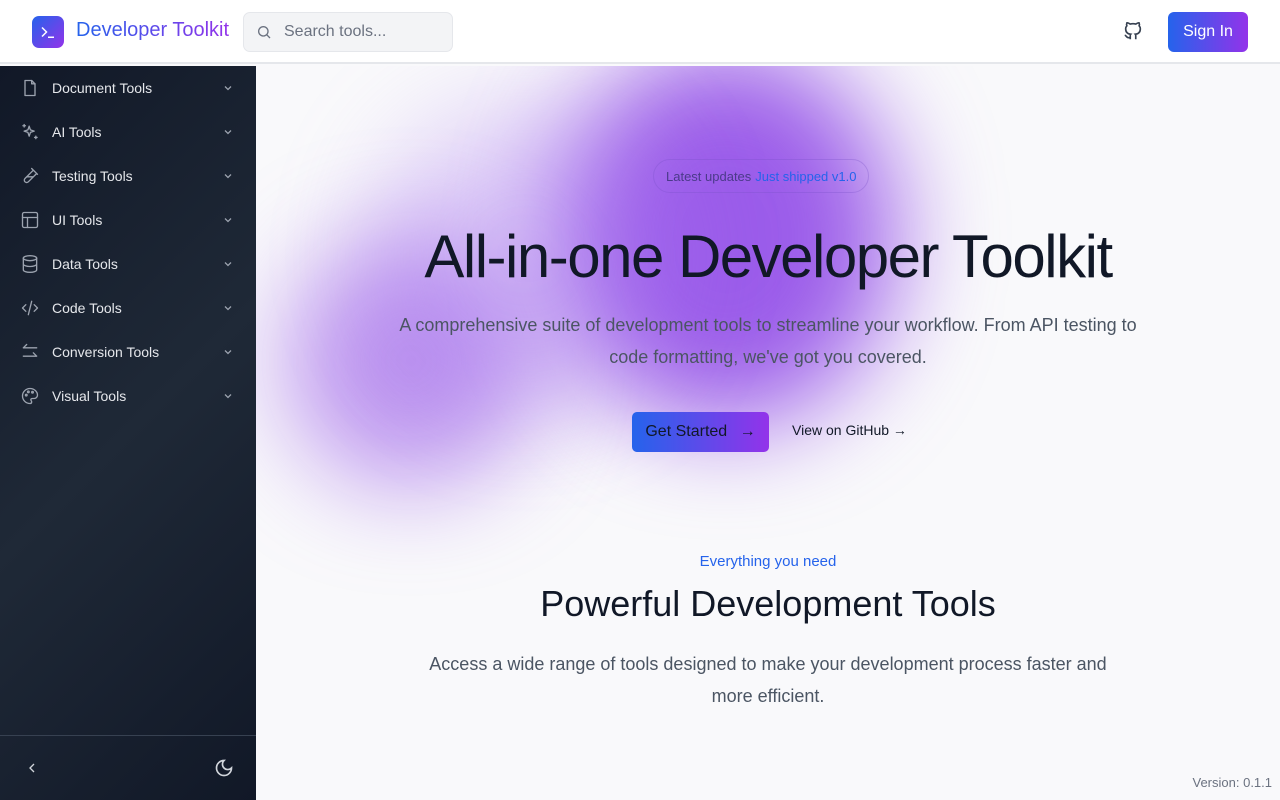  What do you see at coordinates (102, 88) in the screenshot?
I see `sidebar-item-label: Document Tools` at bounding box center [102, 88].